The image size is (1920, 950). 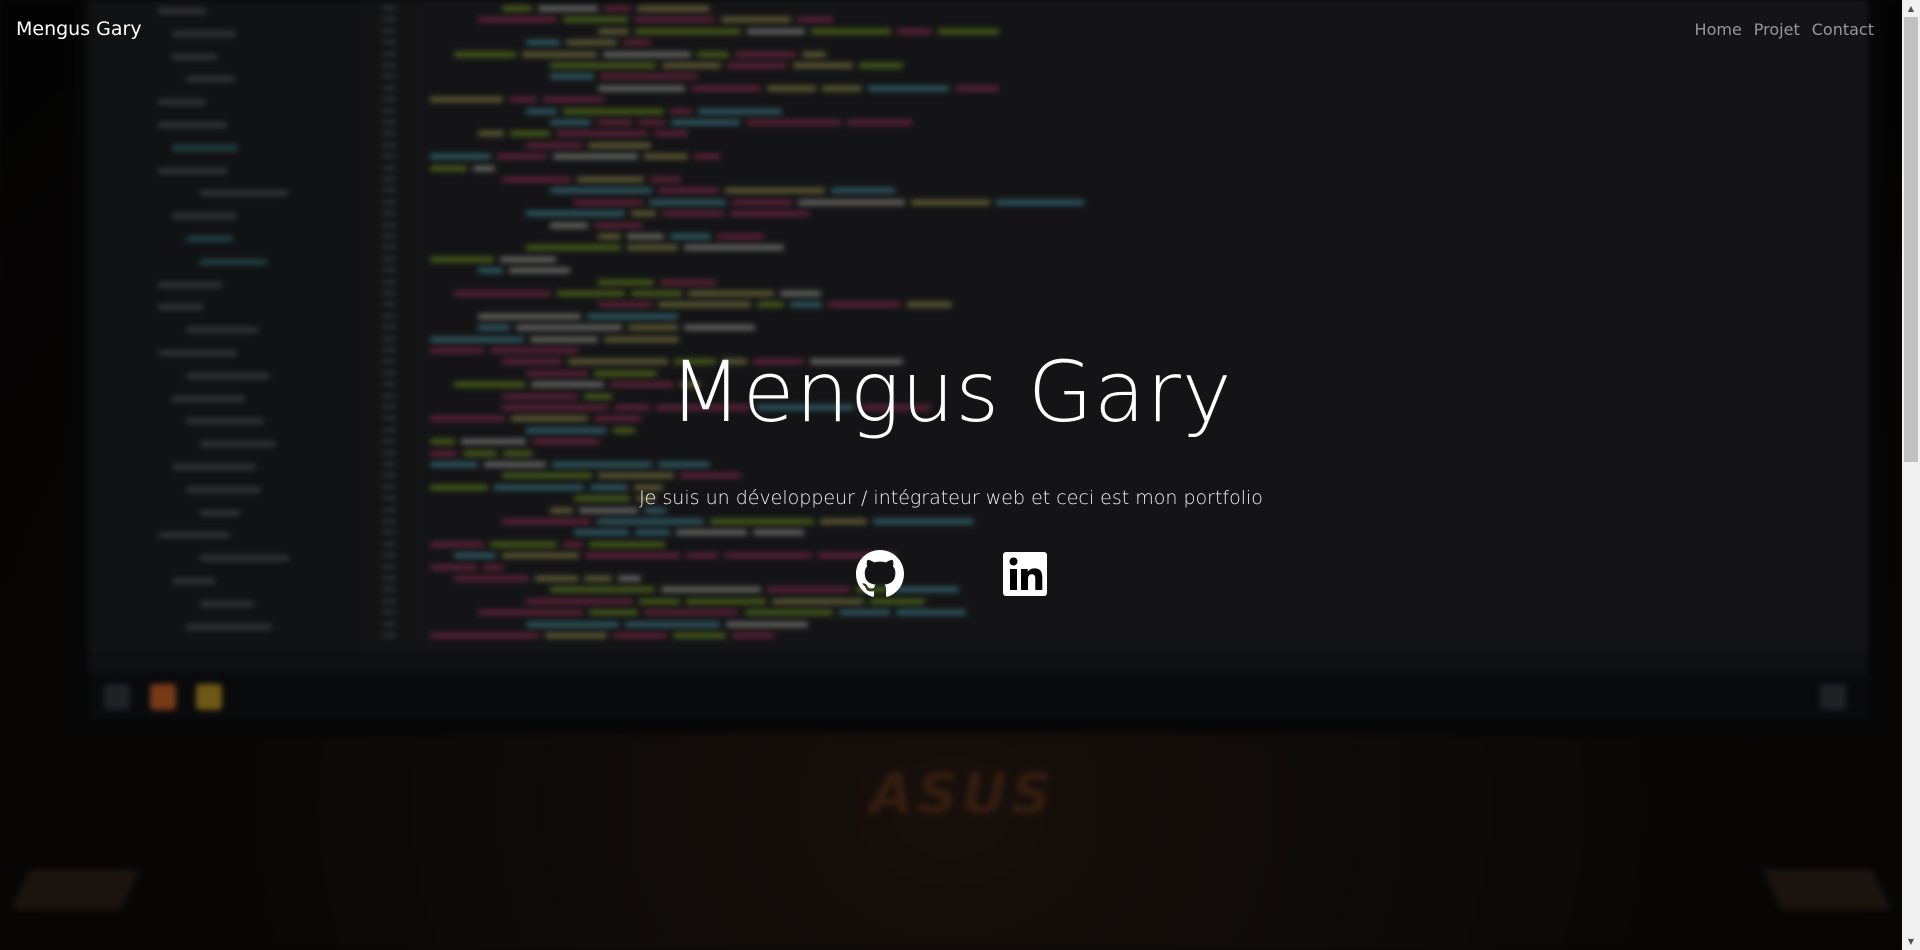 What do you see at coordinates (1911, 239) in the screenshot?
I see `scrollbar-thumb` at bounding box center [1911, 239].